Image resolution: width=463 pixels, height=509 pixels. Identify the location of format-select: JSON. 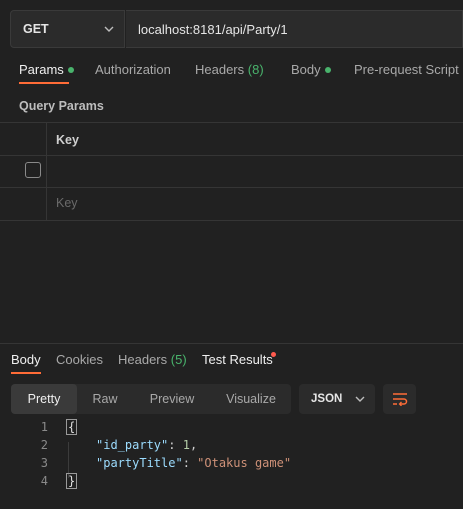
(337, 399).